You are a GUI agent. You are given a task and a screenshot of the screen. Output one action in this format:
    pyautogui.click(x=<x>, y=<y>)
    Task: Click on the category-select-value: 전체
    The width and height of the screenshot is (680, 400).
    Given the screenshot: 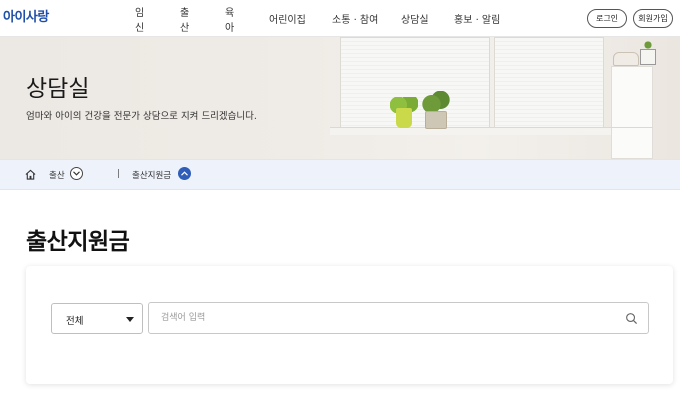 What is the action you would take?
    pyautogui.click(x=75, y=321)
    